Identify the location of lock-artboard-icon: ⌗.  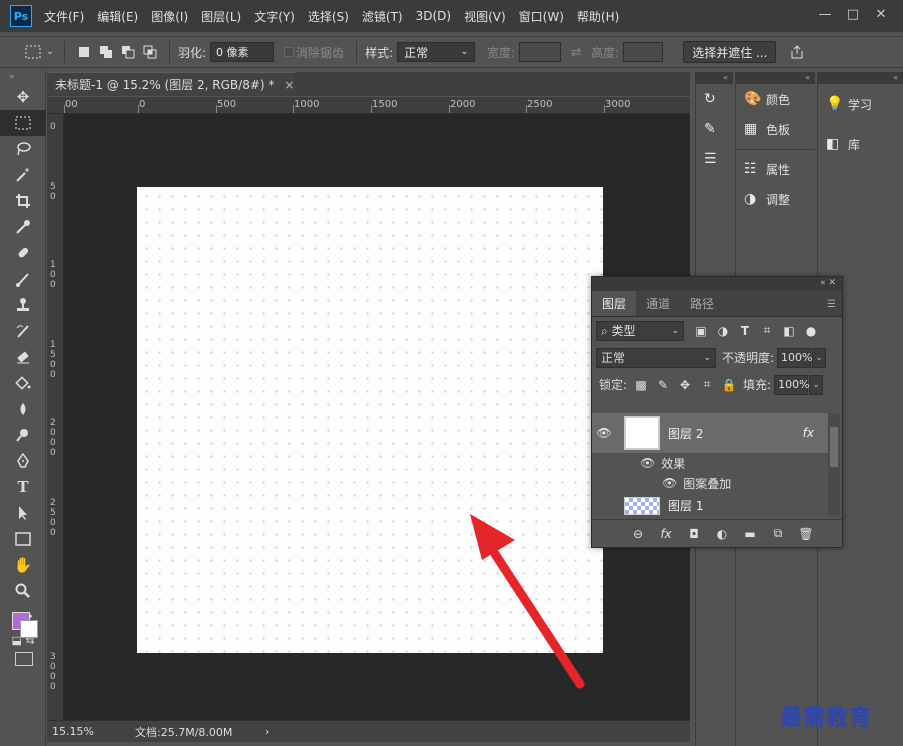
(707, 384).